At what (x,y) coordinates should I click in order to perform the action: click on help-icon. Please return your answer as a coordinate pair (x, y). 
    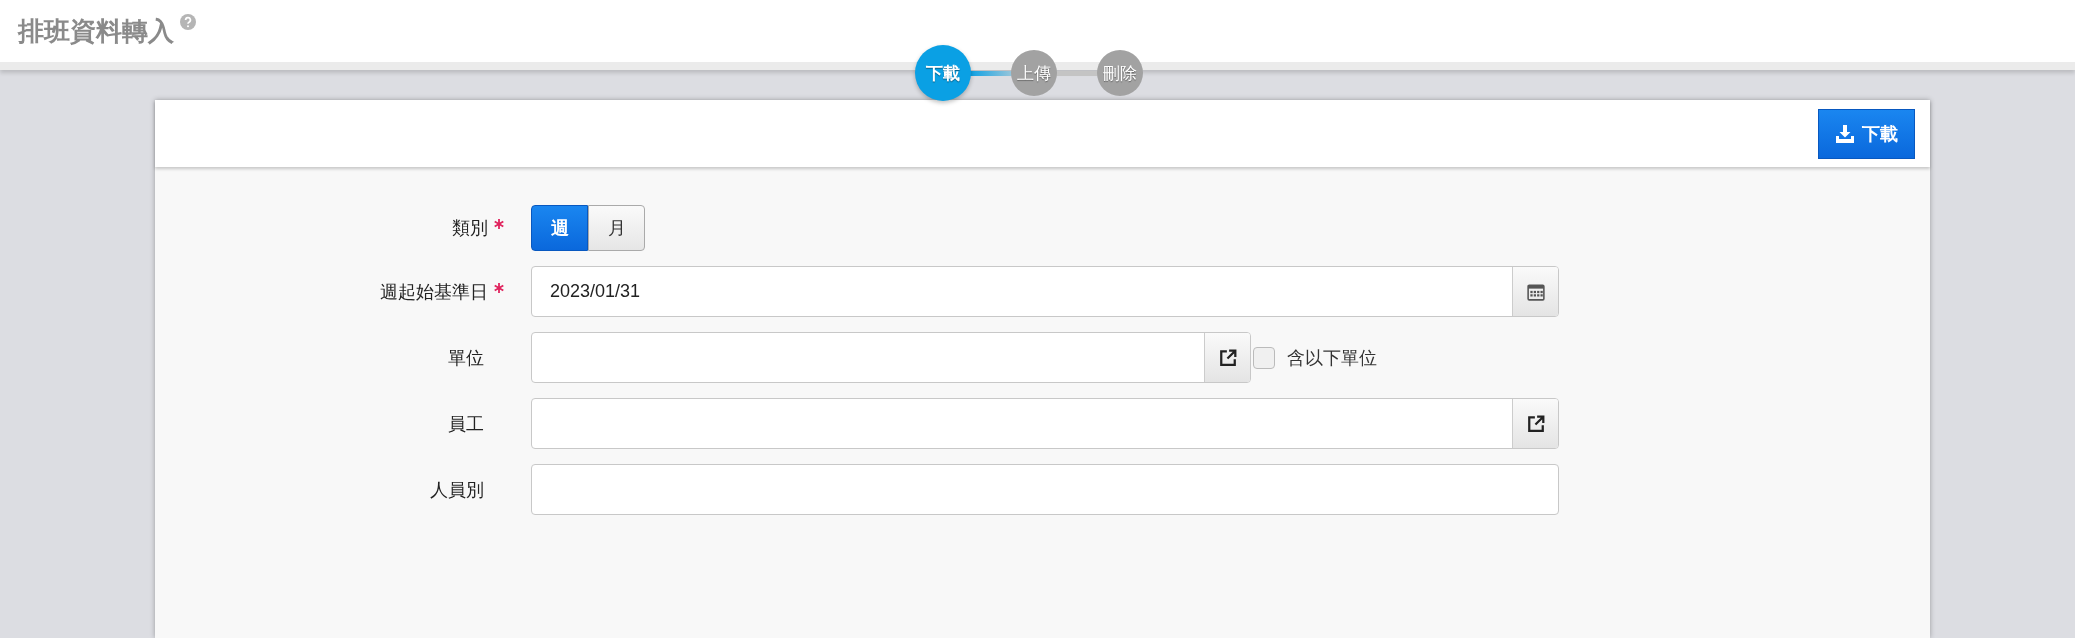
    Looking at the image, I should click on (188, 22).